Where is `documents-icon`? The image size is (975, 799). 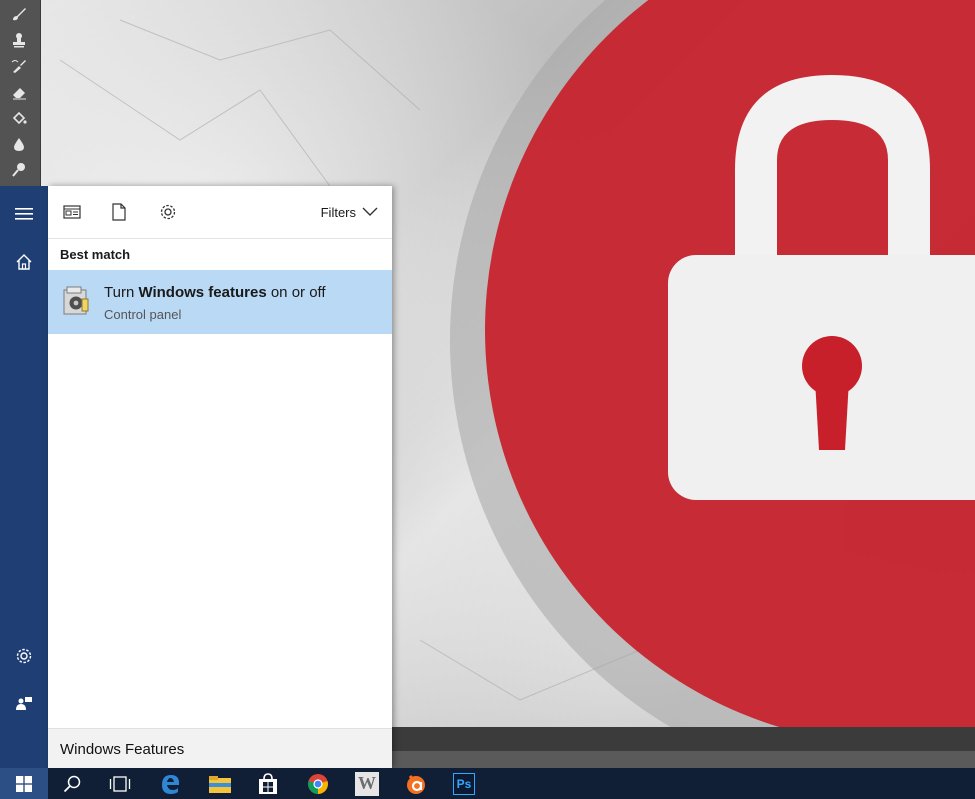 documents-icon is located at coordinates (119, 212).